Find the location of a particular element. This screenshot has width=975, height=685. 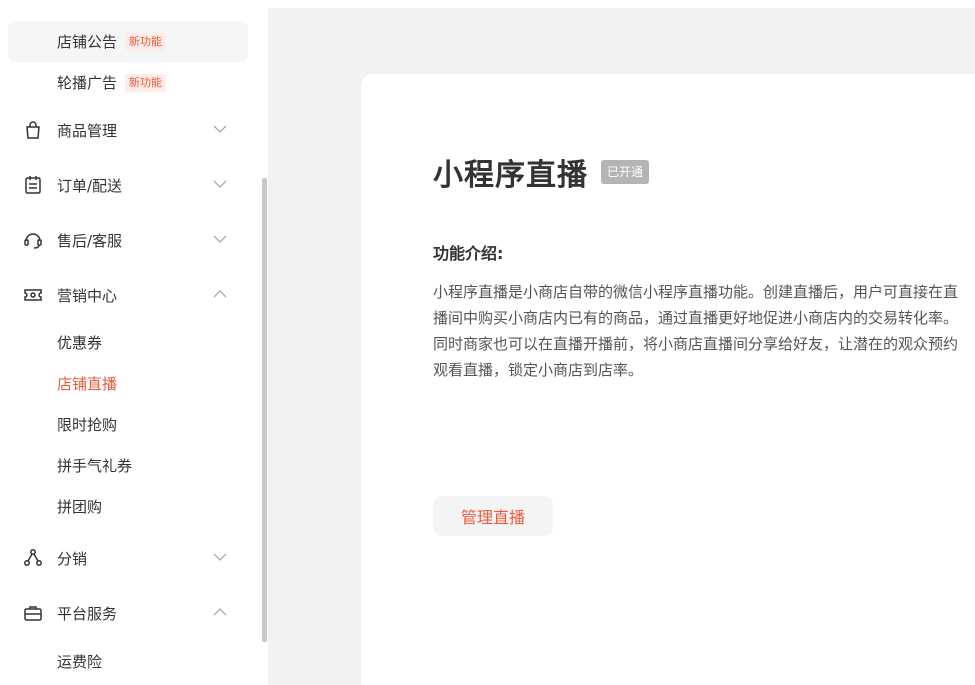

briefcase-icon is located at coordinates (33, 613).